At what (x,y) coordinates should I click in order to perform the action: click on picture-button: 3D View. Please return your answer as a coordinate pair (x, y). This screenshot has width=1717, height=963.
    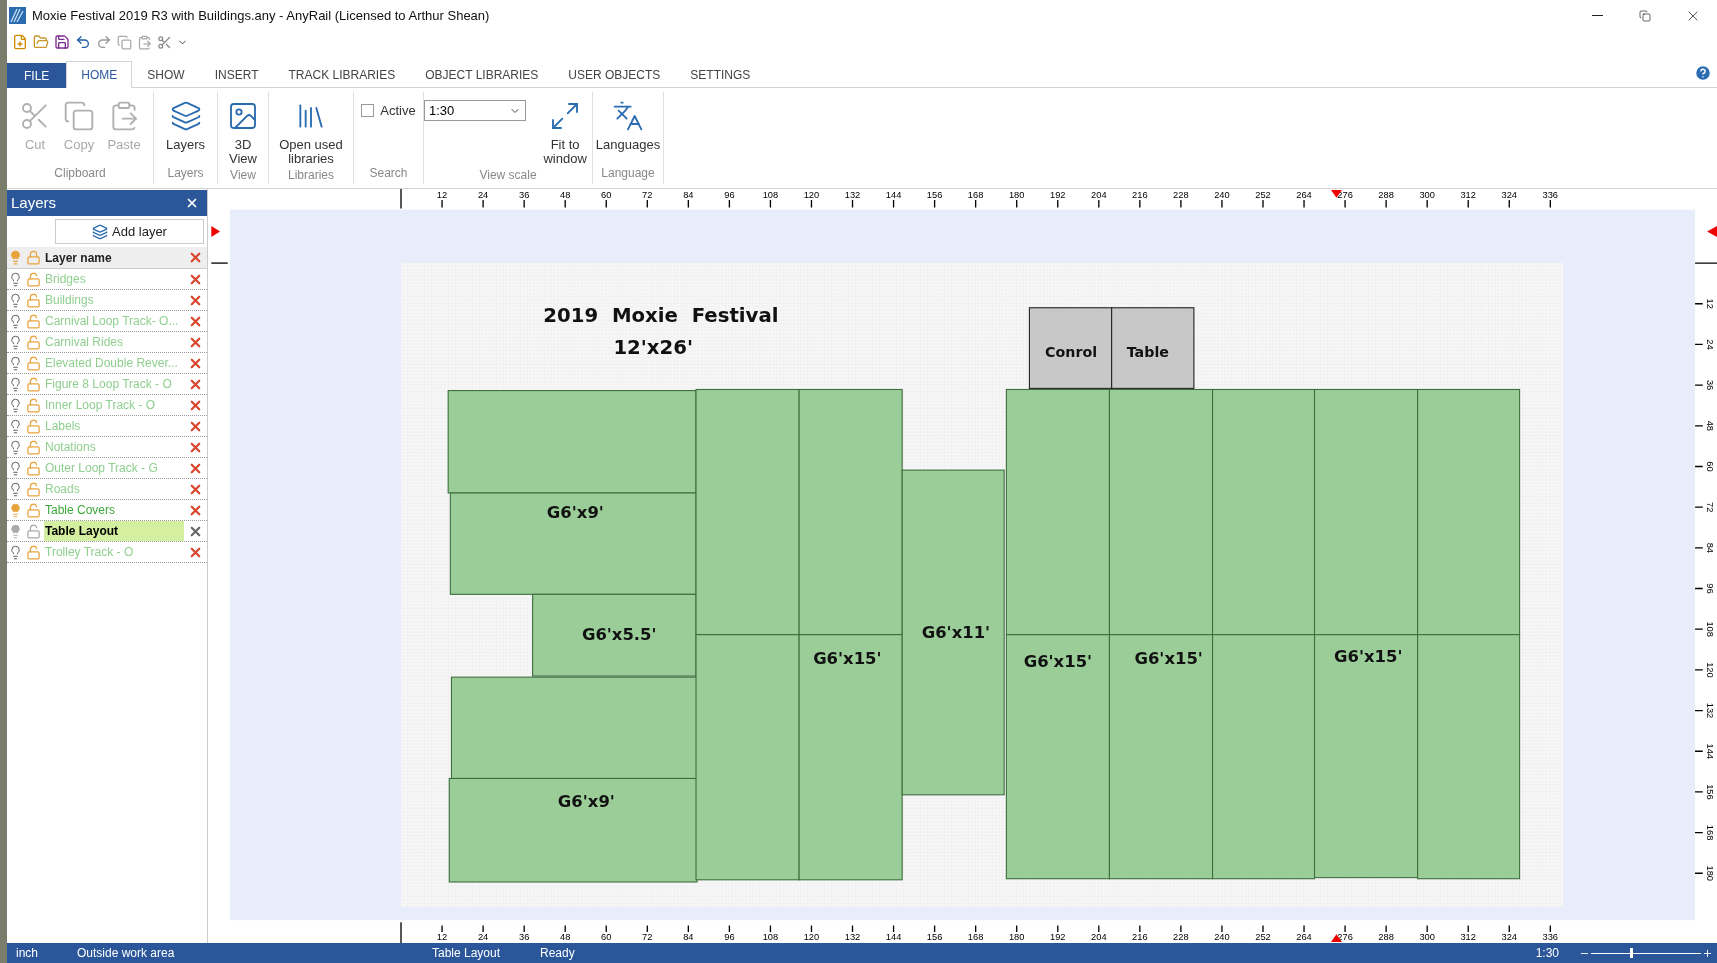
    Looking at the image, I should click on (243, 129).